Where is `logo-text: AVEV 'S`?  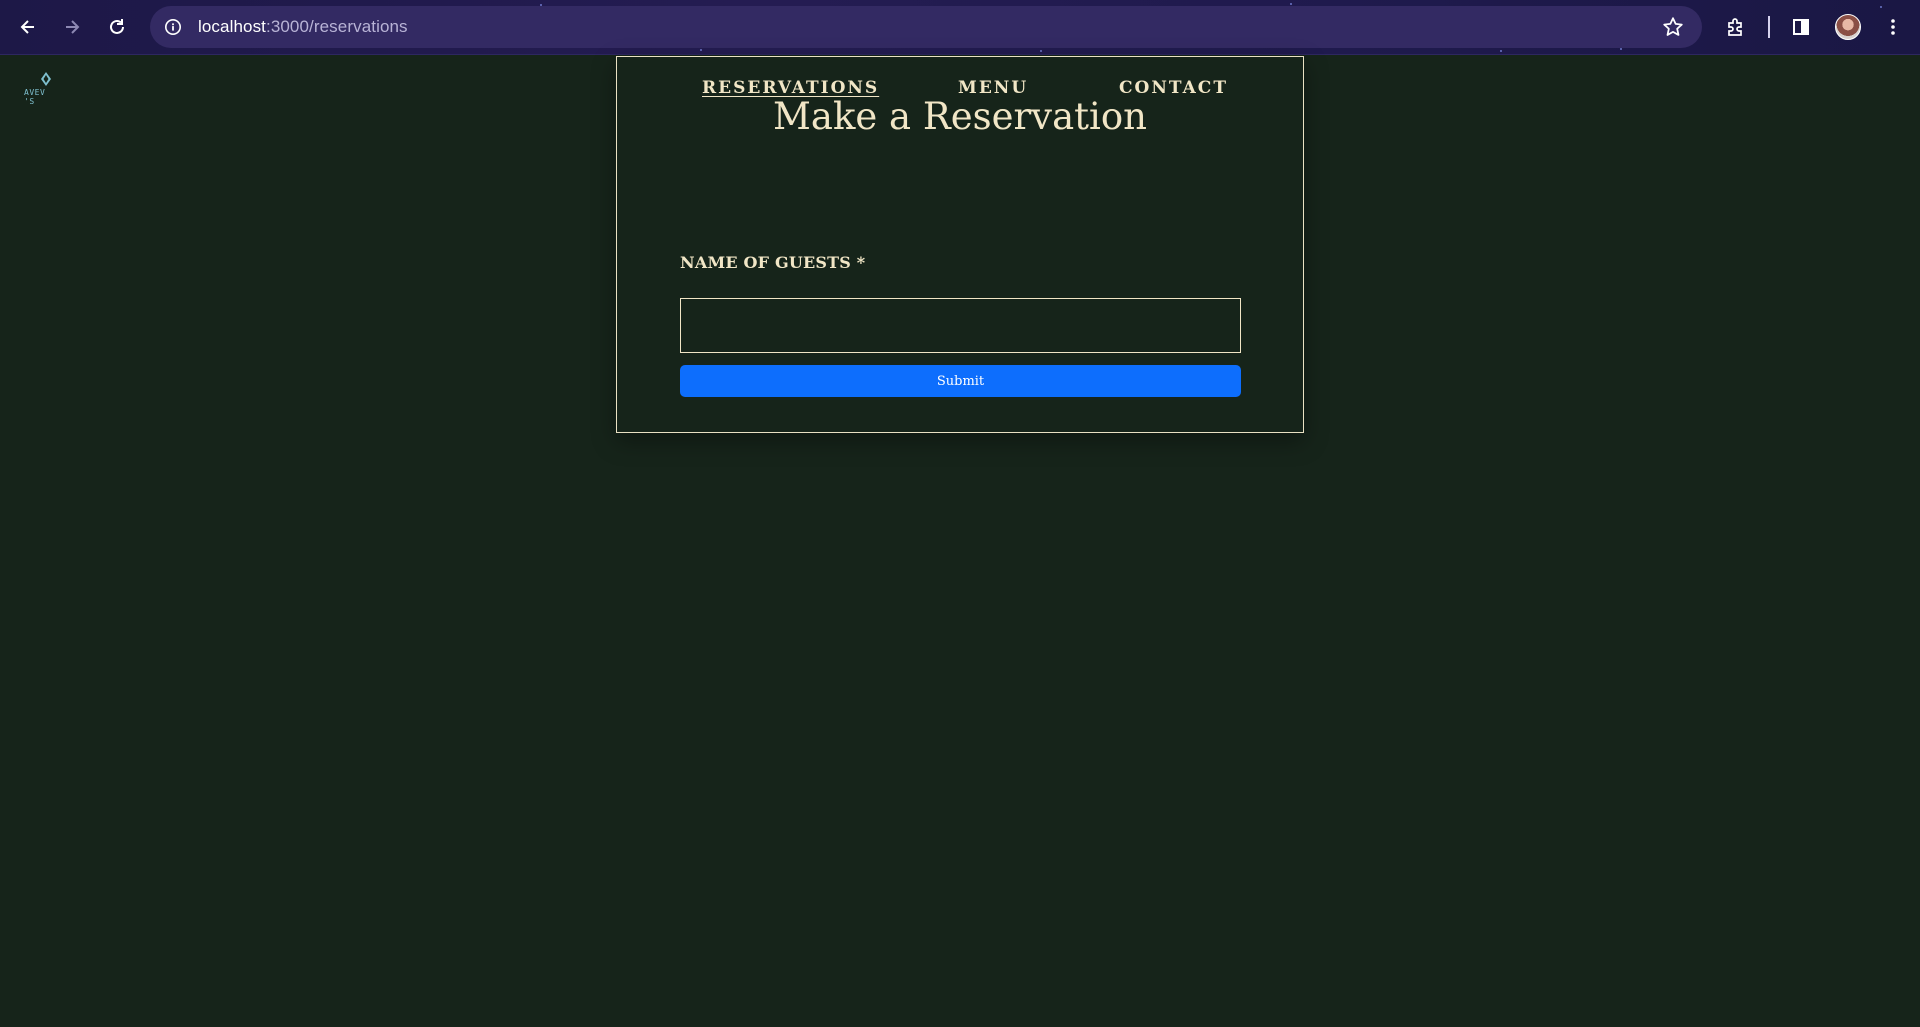
logo-text: AVEV 'S is located at coordinates (35, 97).